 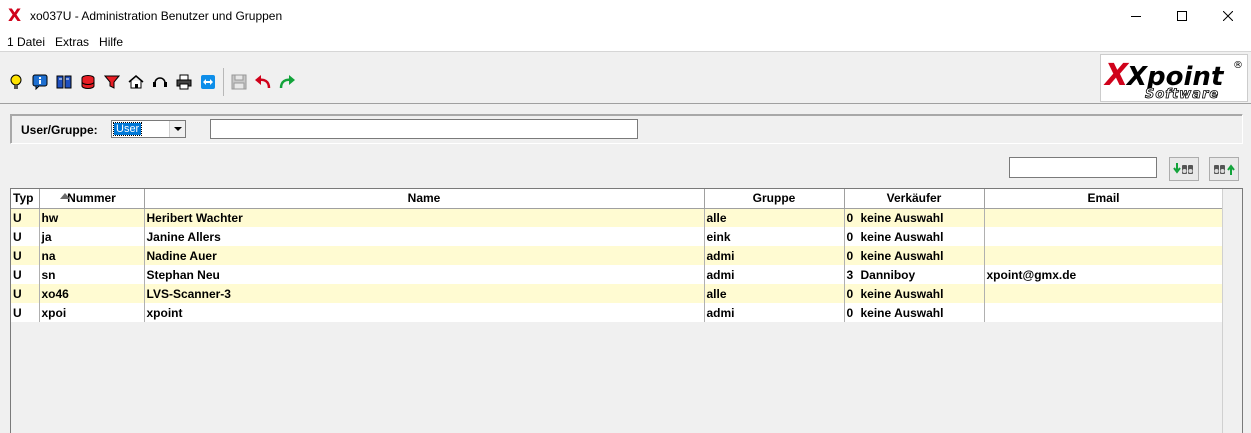 I want to click on column-header-gruppe: Gruppe, so click(x=774, y=199).